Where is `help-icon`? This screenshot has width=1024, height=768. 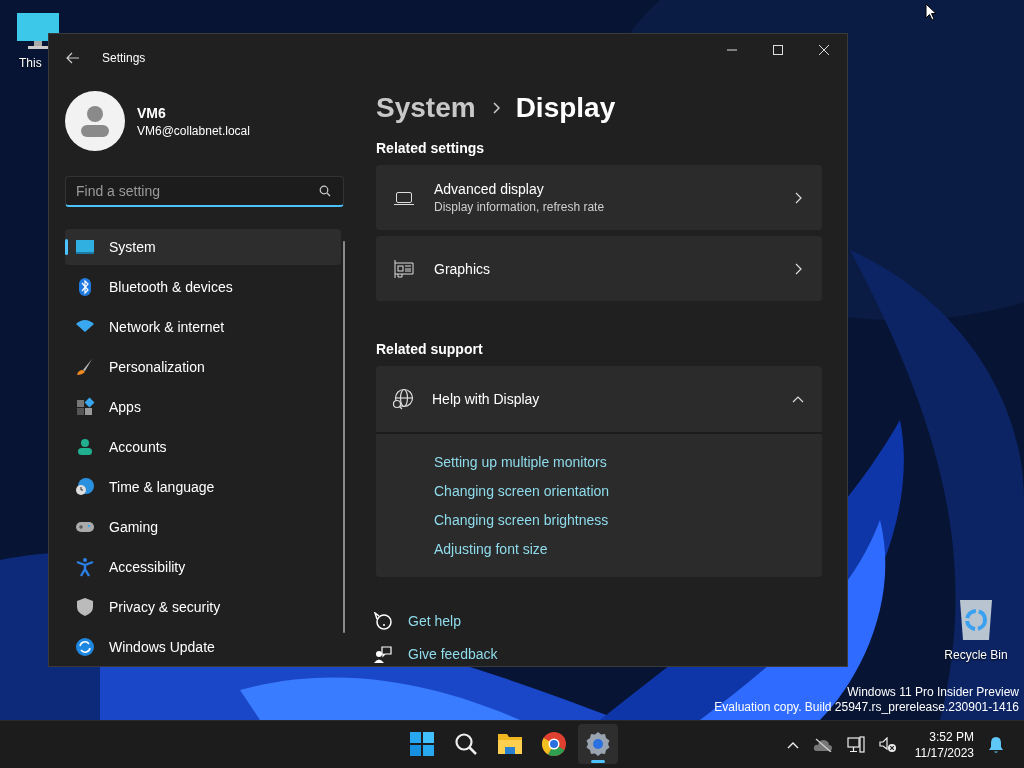 help-icon is located at coordinates (383, 621).